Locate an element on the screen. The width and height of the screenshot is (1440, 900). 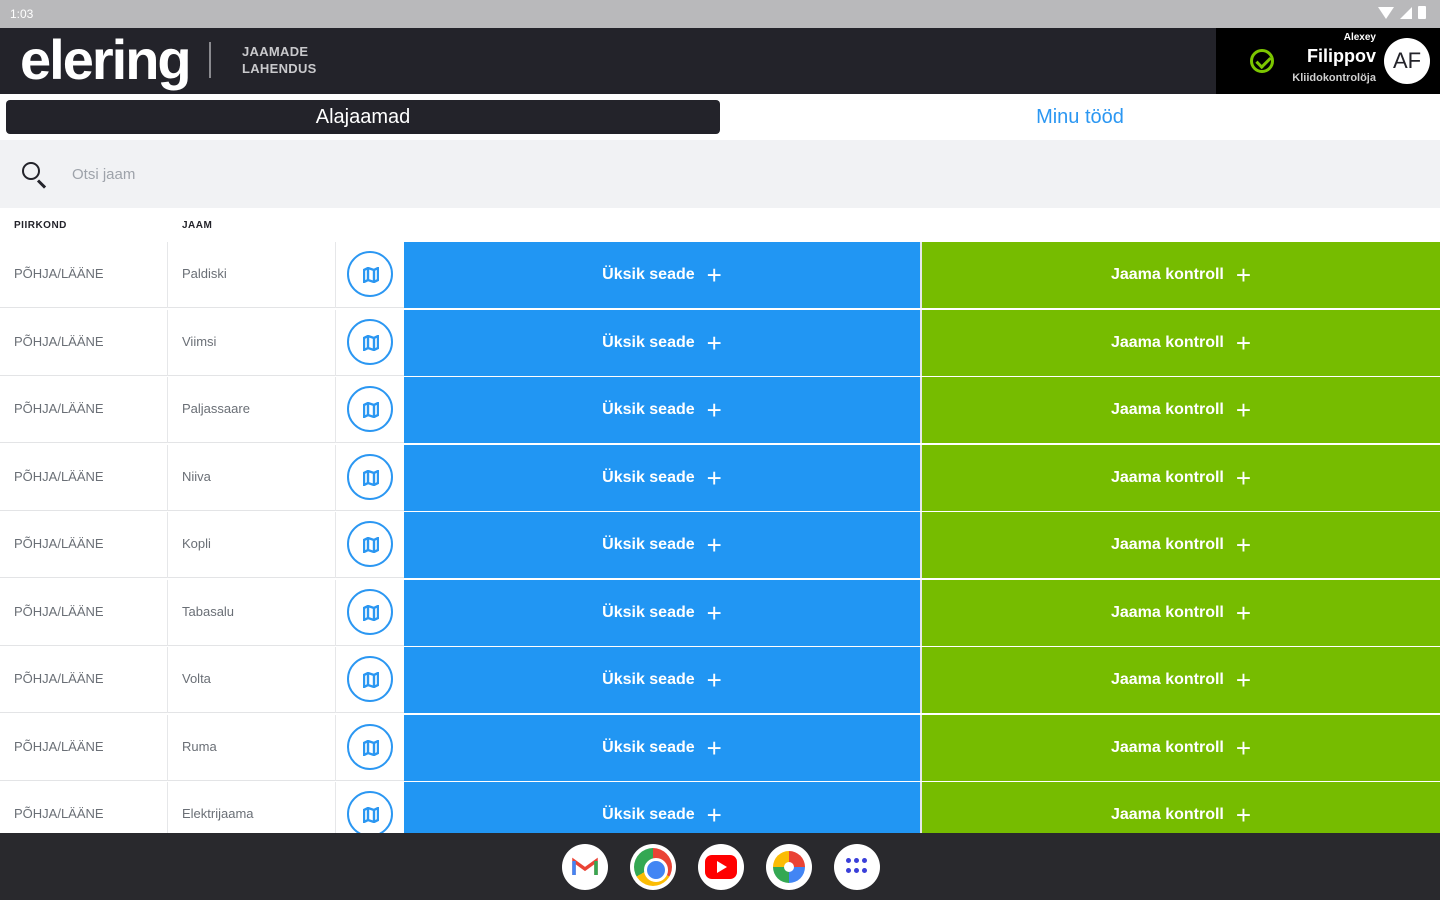
tab-minu-tood: Minu tööd is located at coordinates (1080, 117).